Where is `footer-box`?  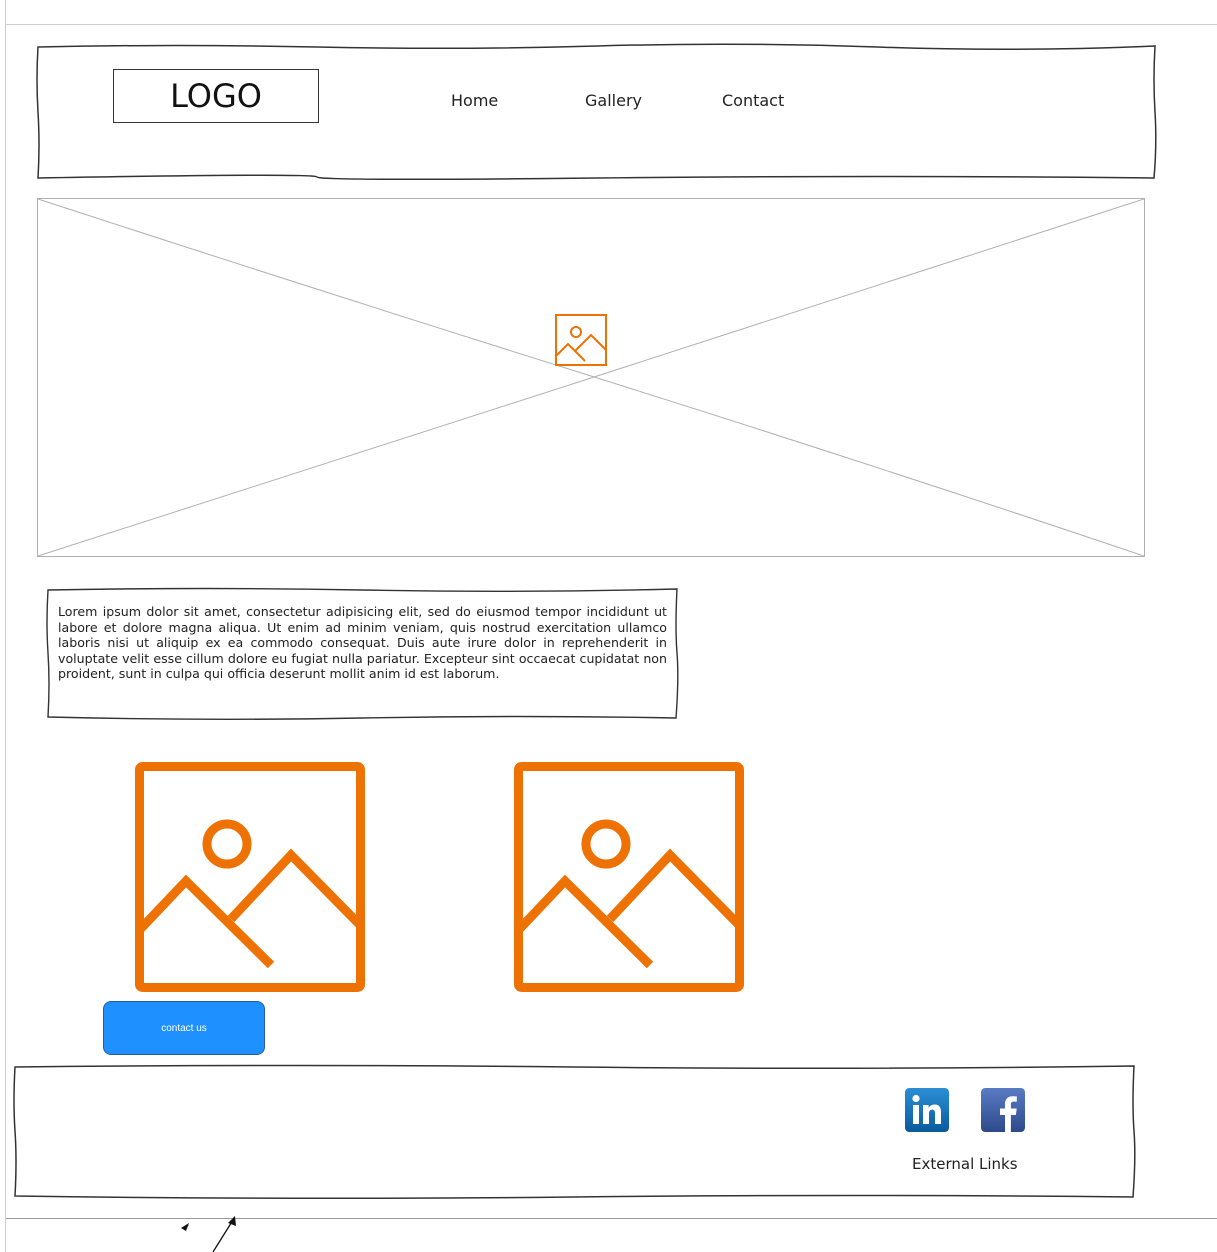
footer-box is located at coordinates (574, 1132).